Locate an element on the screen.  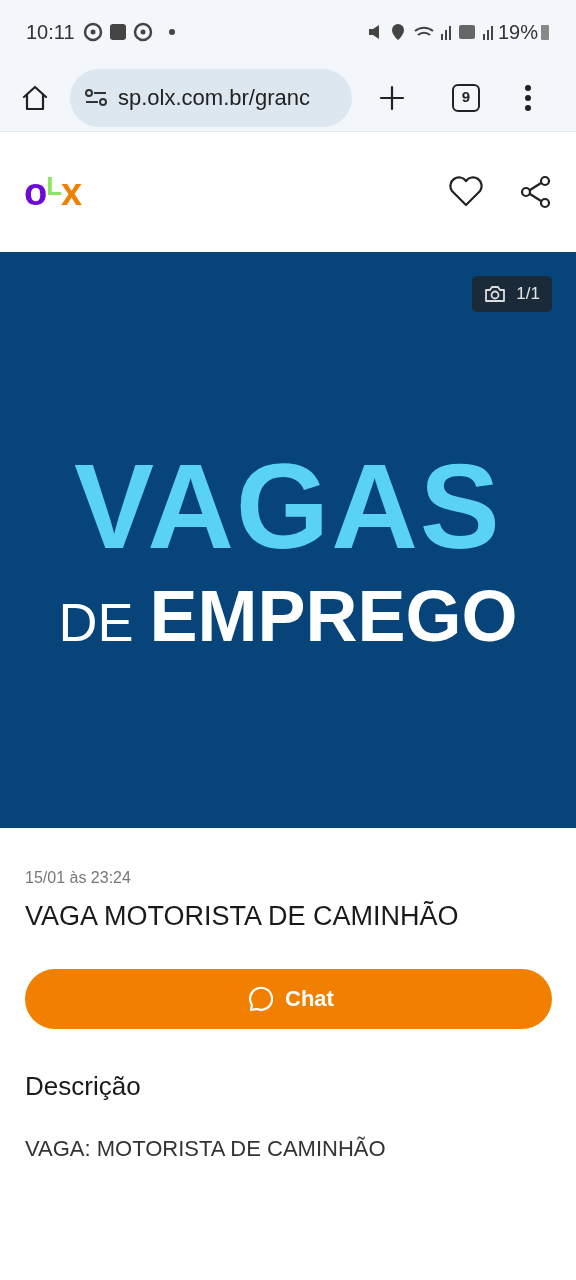
dot-icon is located at coordinates (171, 32).